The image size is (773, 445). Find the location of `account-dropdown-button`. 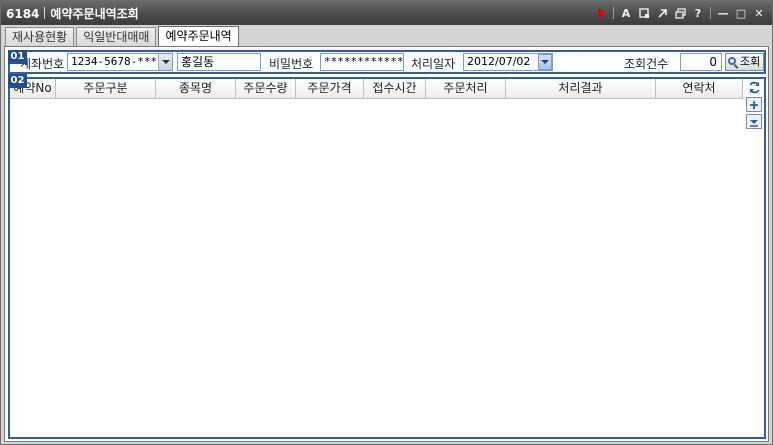

account-dropdown-button is located at coordinates (165, 62).